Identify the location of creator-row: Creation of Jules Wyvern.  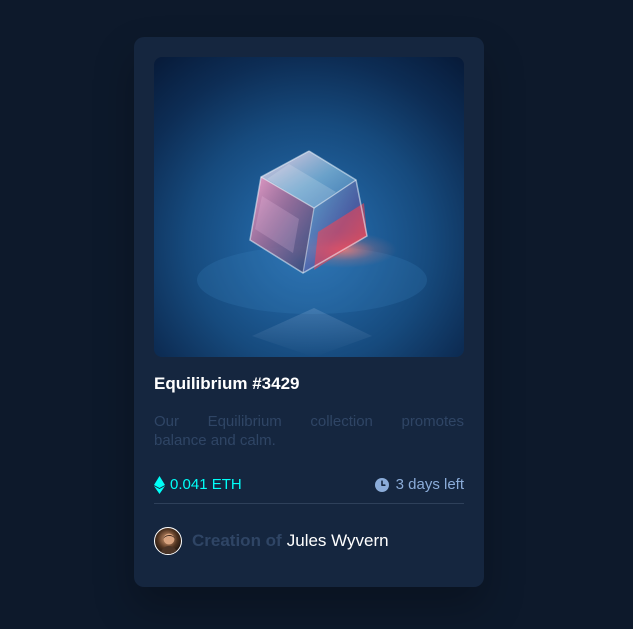
(271, 541).